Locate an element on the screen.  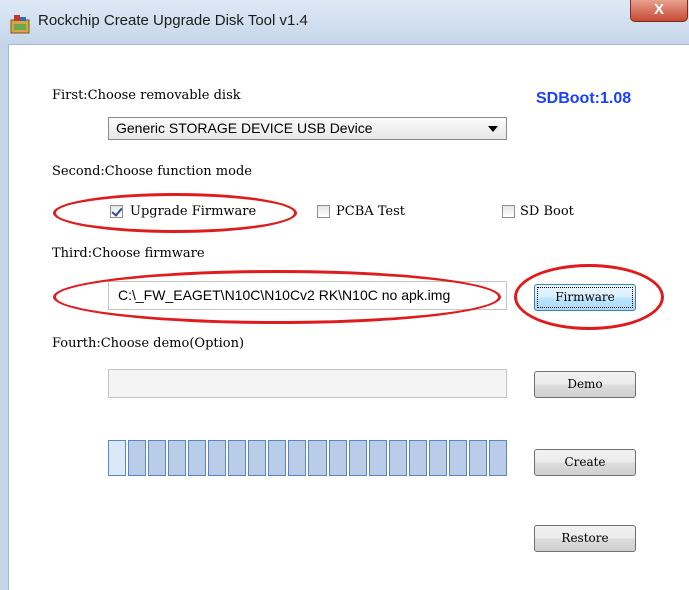
focus-rect is located at coordinates (585, 297).